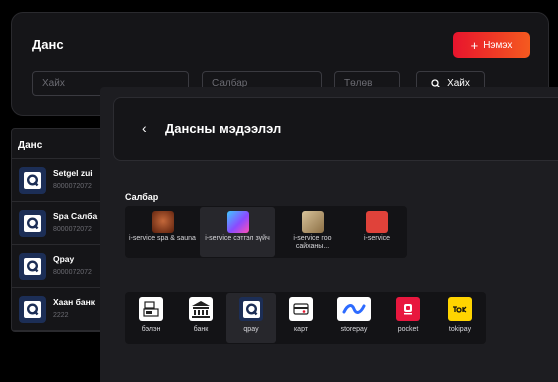 This screenshot has width=558, height=382. What do you see at coordinates (73, 173) in the screenshot?
I see `row-name: Setgel zui` at bounding box center [73, 173].